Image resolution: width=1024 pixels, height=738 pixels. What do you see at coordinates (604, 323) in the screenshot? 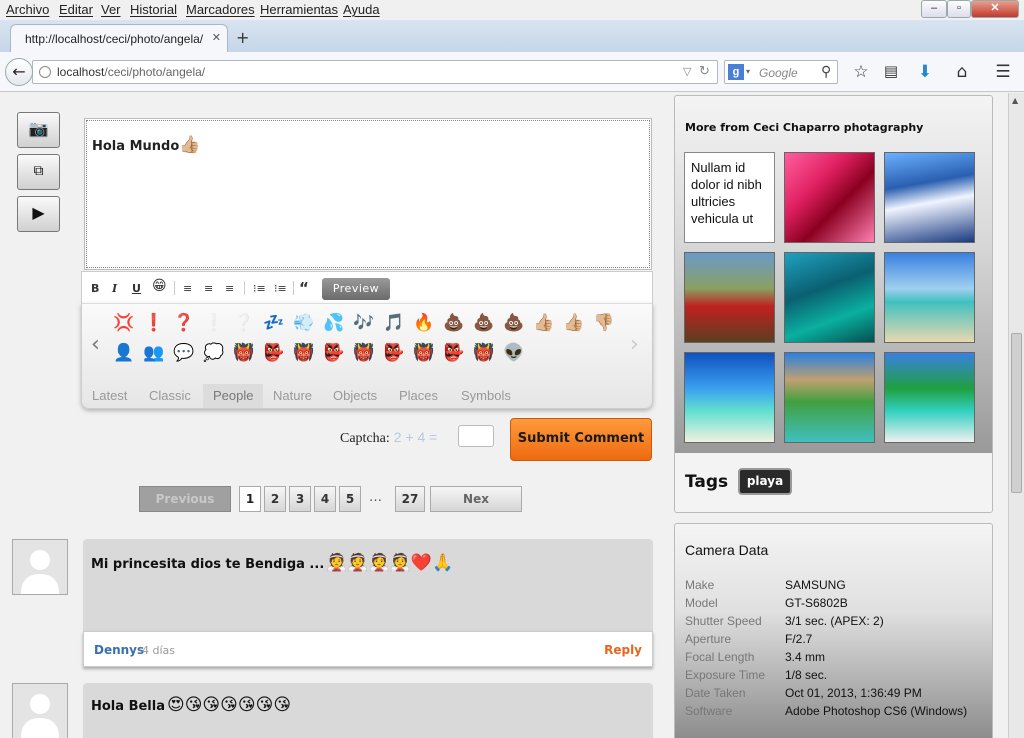
I see `emoji-item: 👎🏼` at bounding box center [604, 323].